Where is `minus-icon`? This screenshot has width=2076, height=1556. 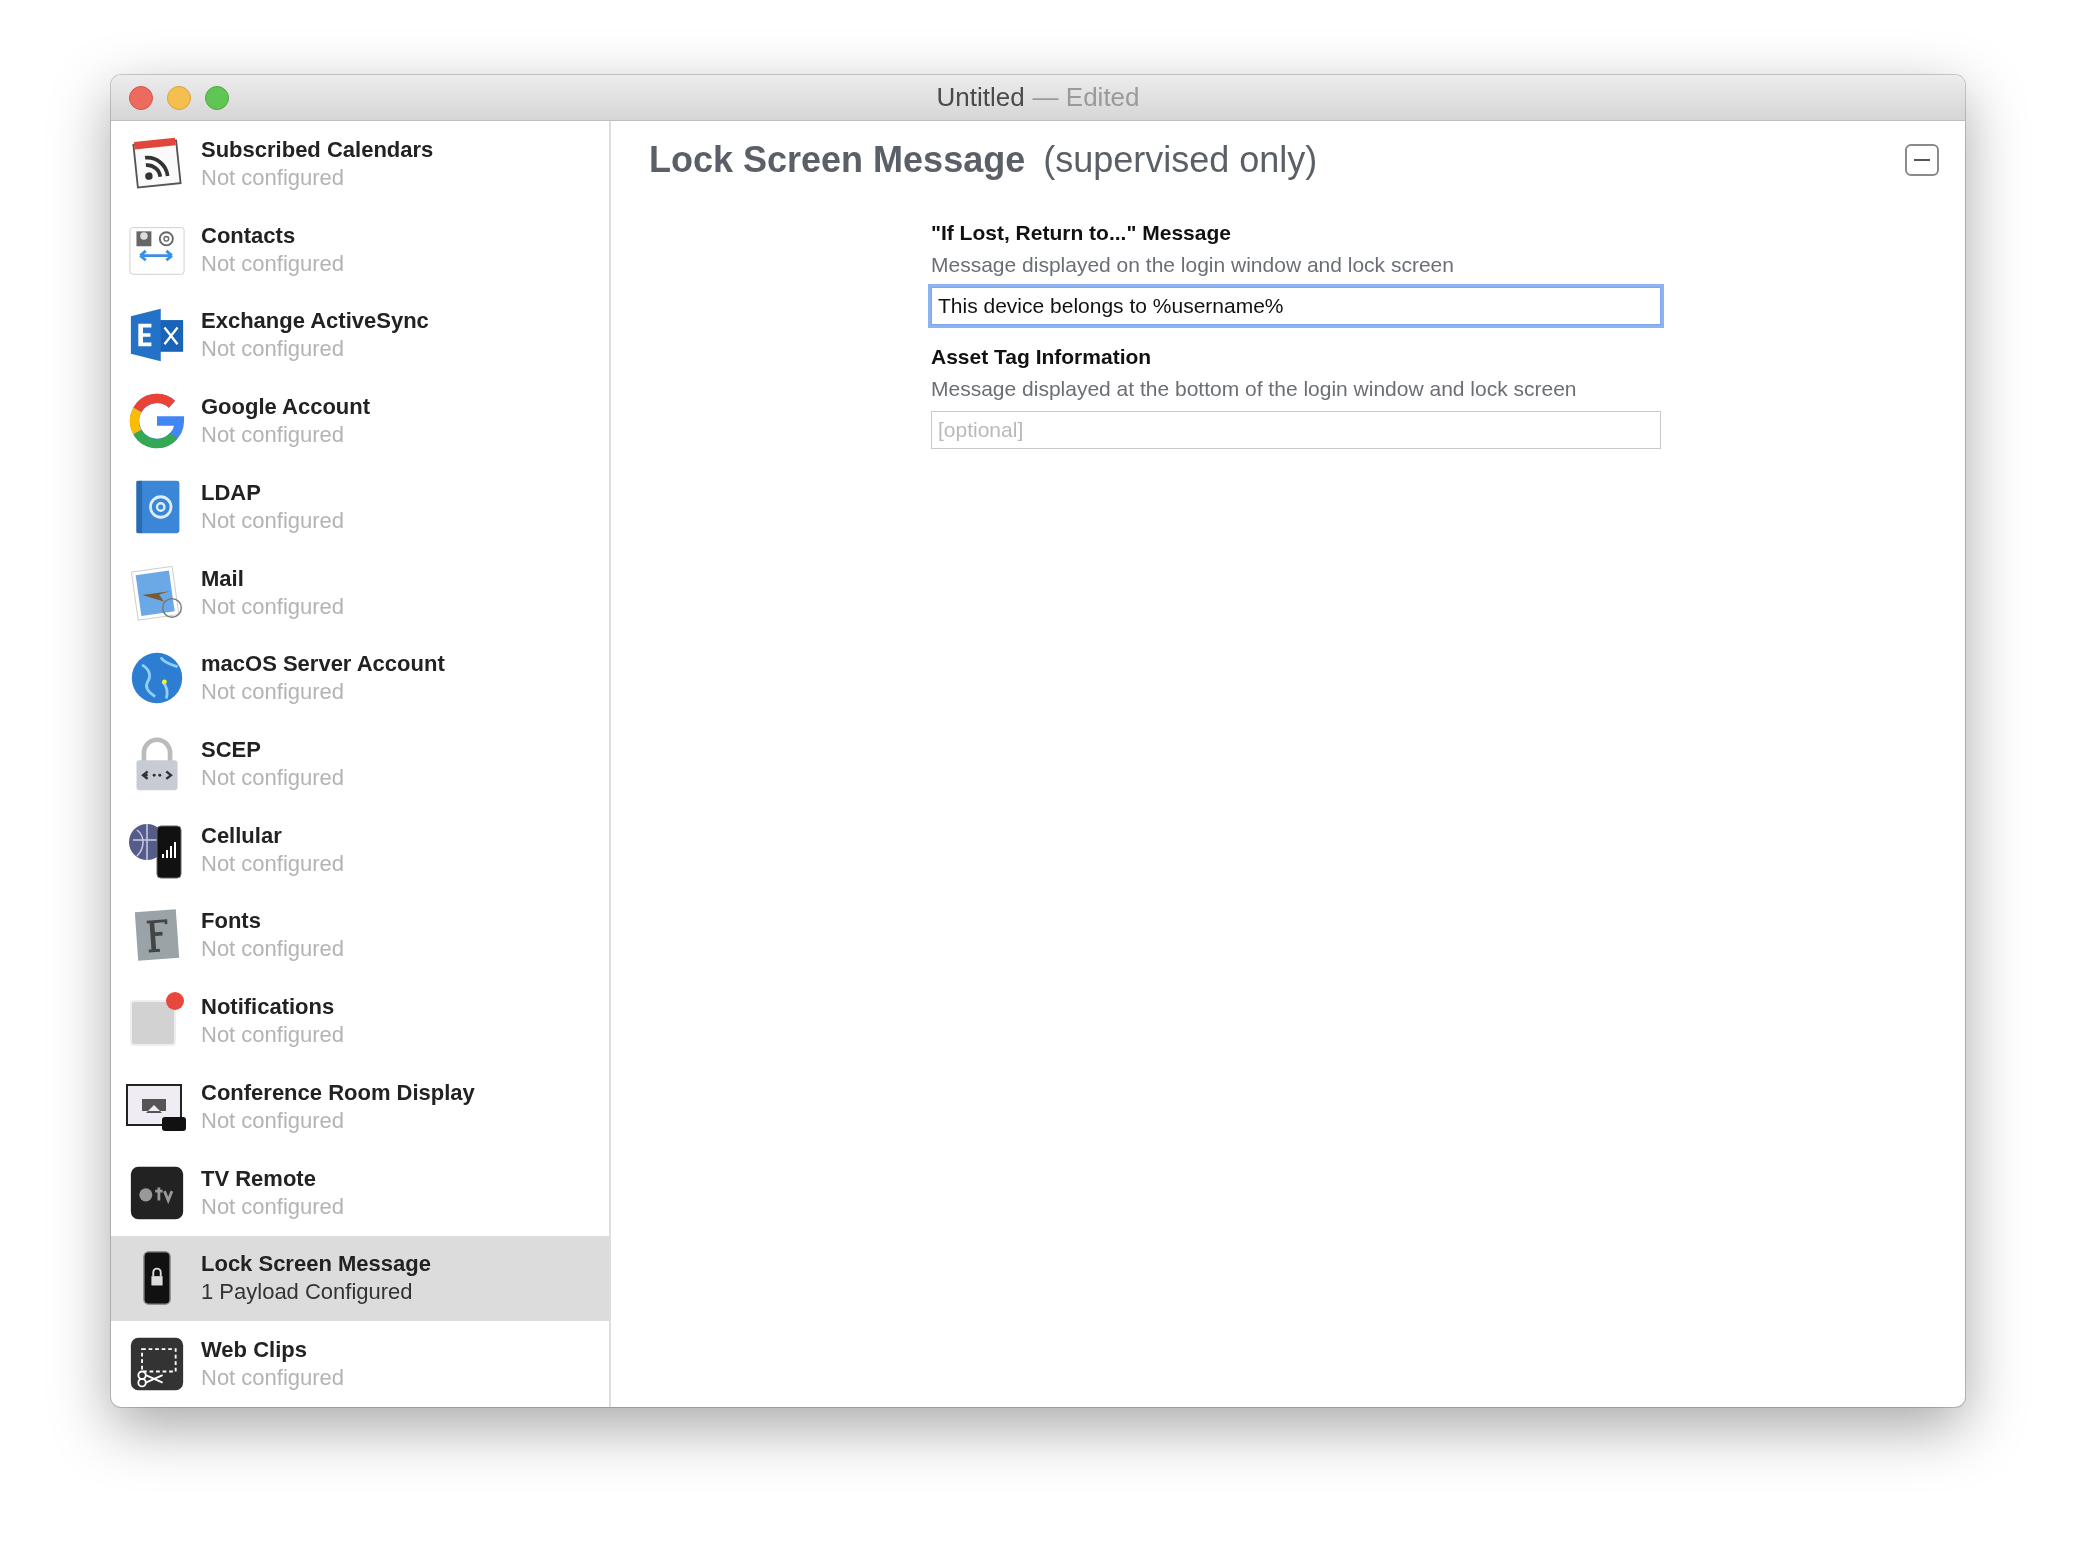
minus-icon is located at coordinates (1922, 160).